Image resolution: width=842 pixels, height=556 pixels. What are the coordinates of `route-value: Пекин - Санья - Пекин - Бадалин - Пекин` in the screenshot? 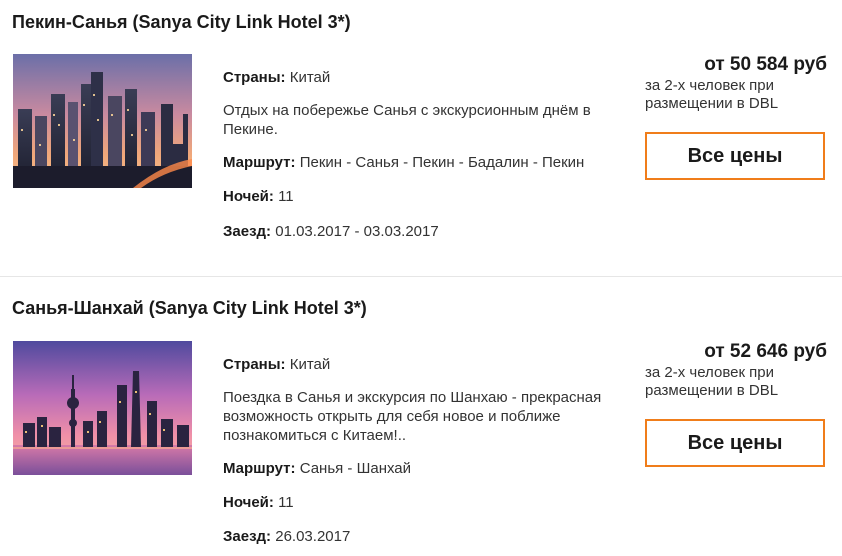 It's located at (442, 162).